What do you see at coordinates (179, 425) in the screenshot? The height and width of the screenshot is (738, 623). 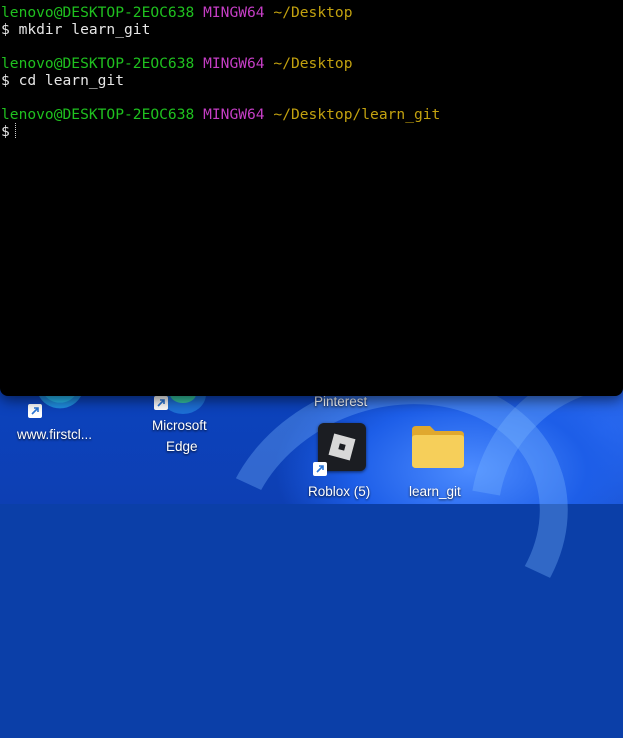 I see `desktop-icon-label: Microsoft` at bounding box center [179, 425].